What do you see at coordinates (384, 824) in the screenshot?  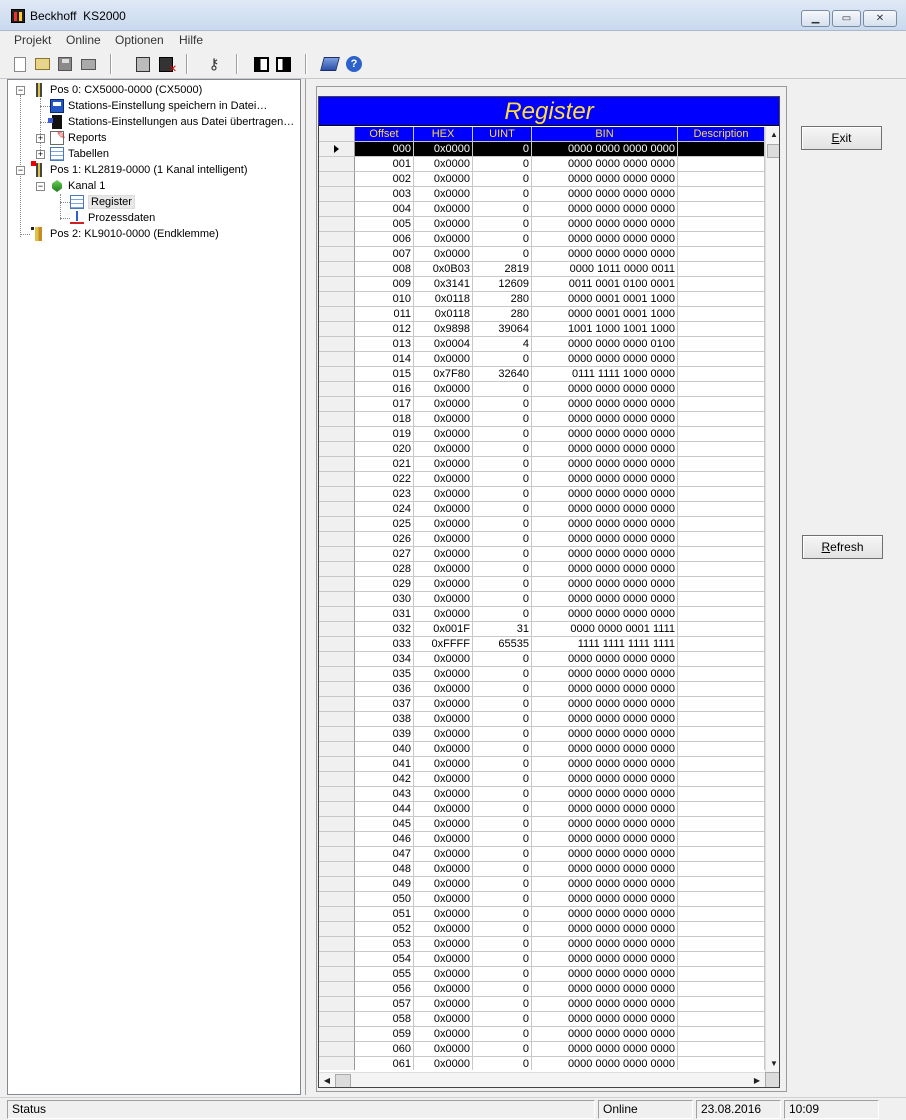 I see `cell-offset: 045` at bounding box center [384, 824].